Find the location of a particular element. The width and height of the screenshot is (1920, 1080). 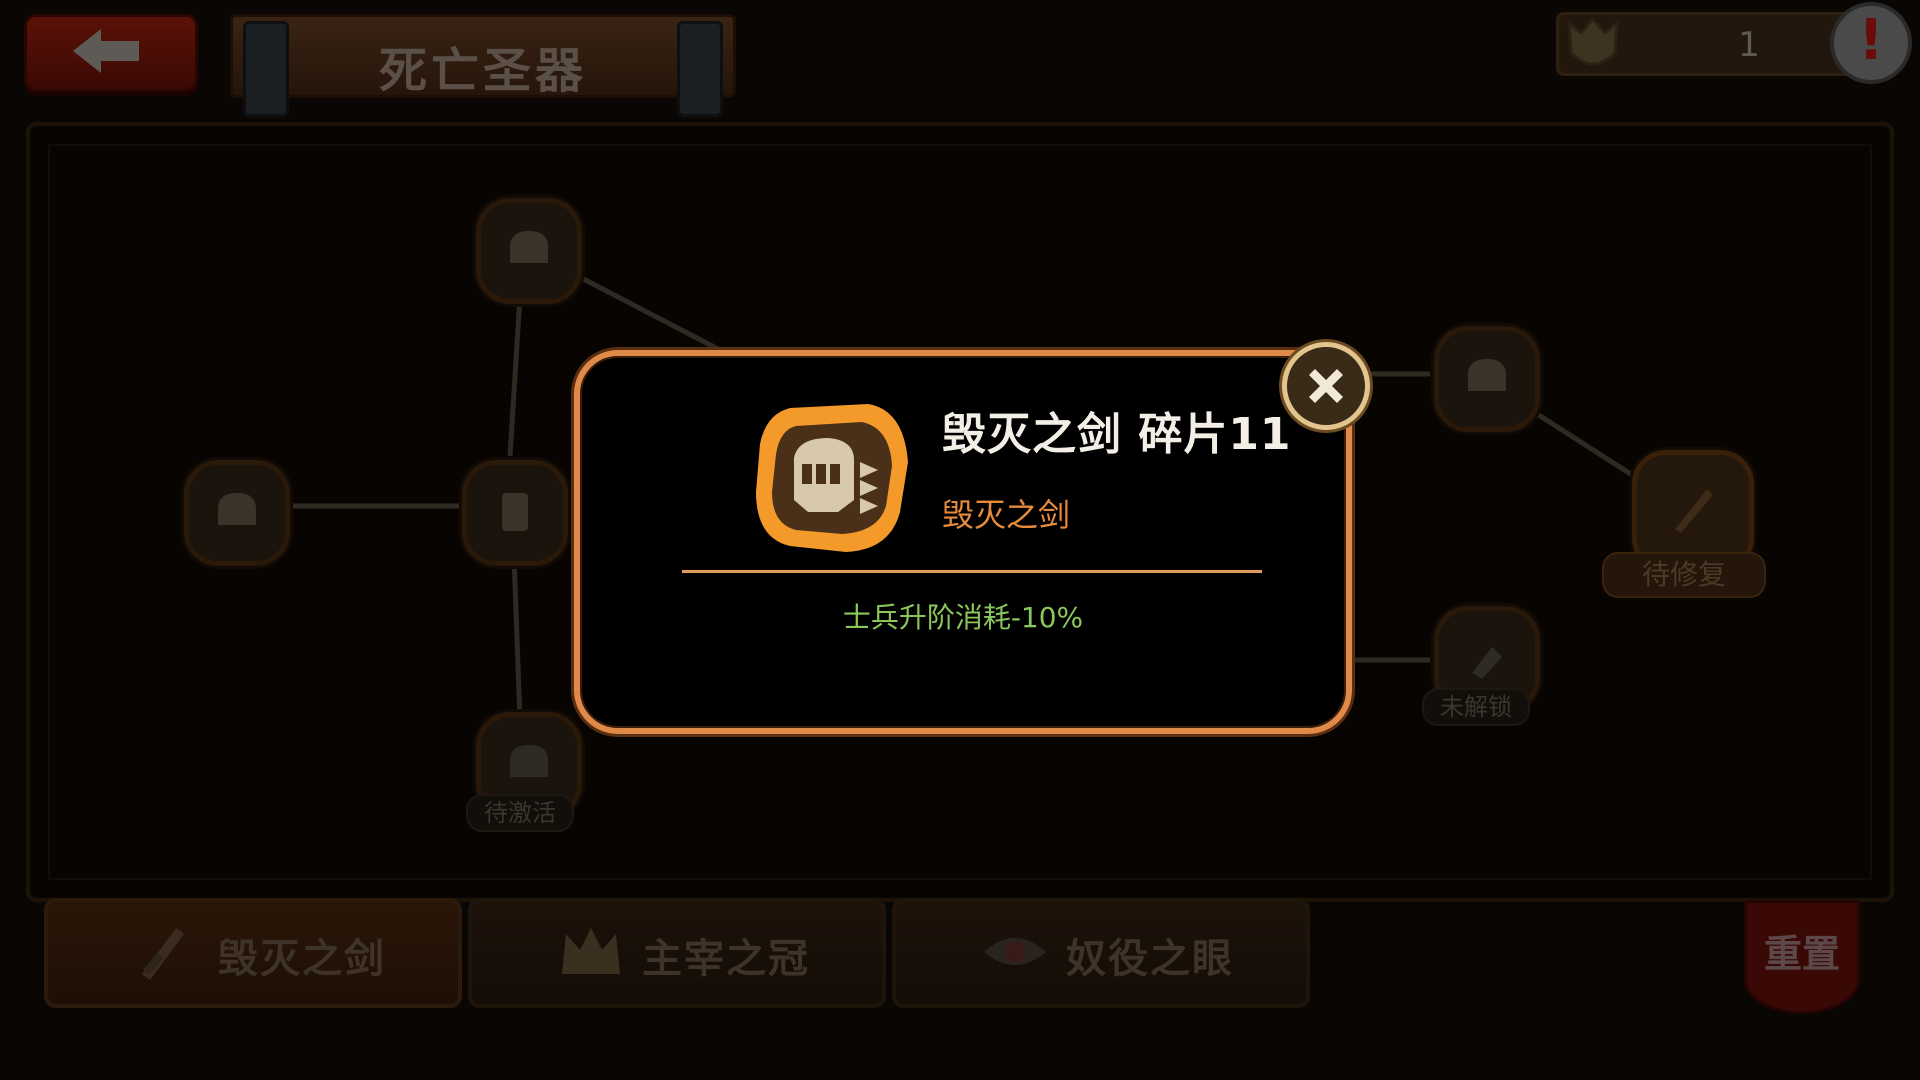

reset-button: 重置 is located at coordinates (1802, 957).